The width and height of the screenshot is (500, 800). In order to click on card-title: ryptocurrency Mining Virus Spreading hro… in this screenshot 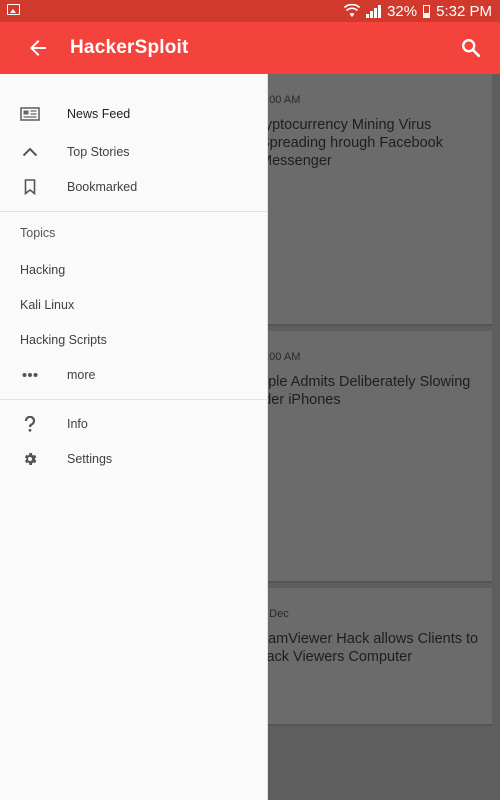, I will do `click(351, 143)`.